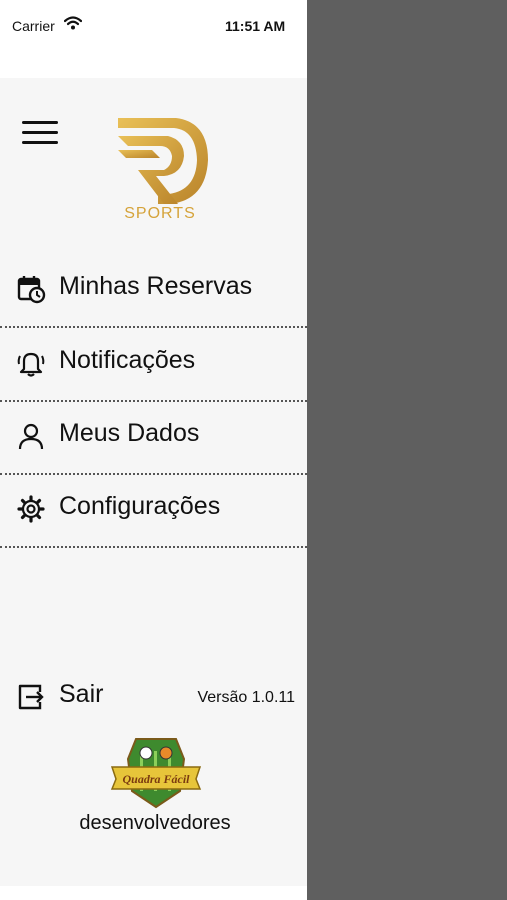 The width and height of the screenshot is (507, 900). I want to click on logout-button: Sair, so click(90, 696).